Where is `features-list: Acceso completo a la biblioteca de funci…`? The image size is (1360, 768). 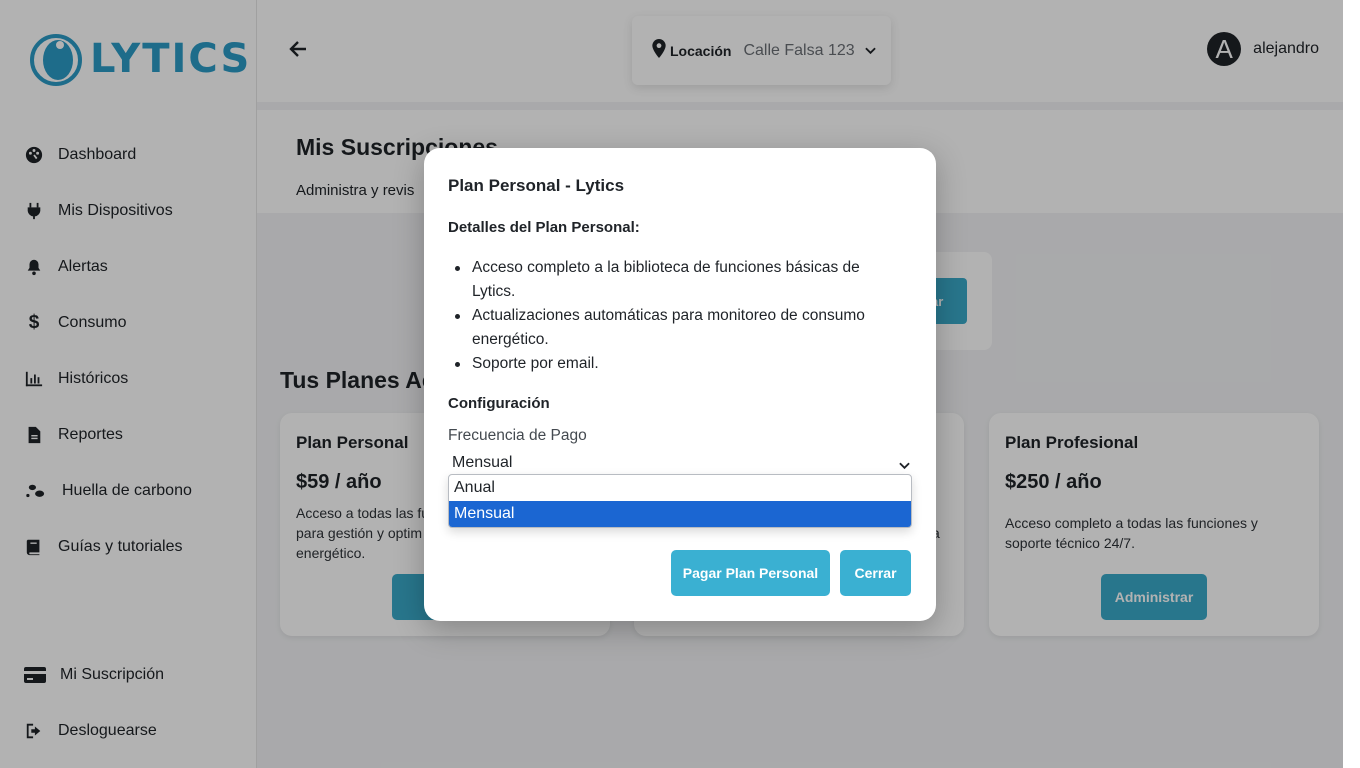
features-list: Acceso completo a la biblioteca de funci… is located at coordinates (673, 316).